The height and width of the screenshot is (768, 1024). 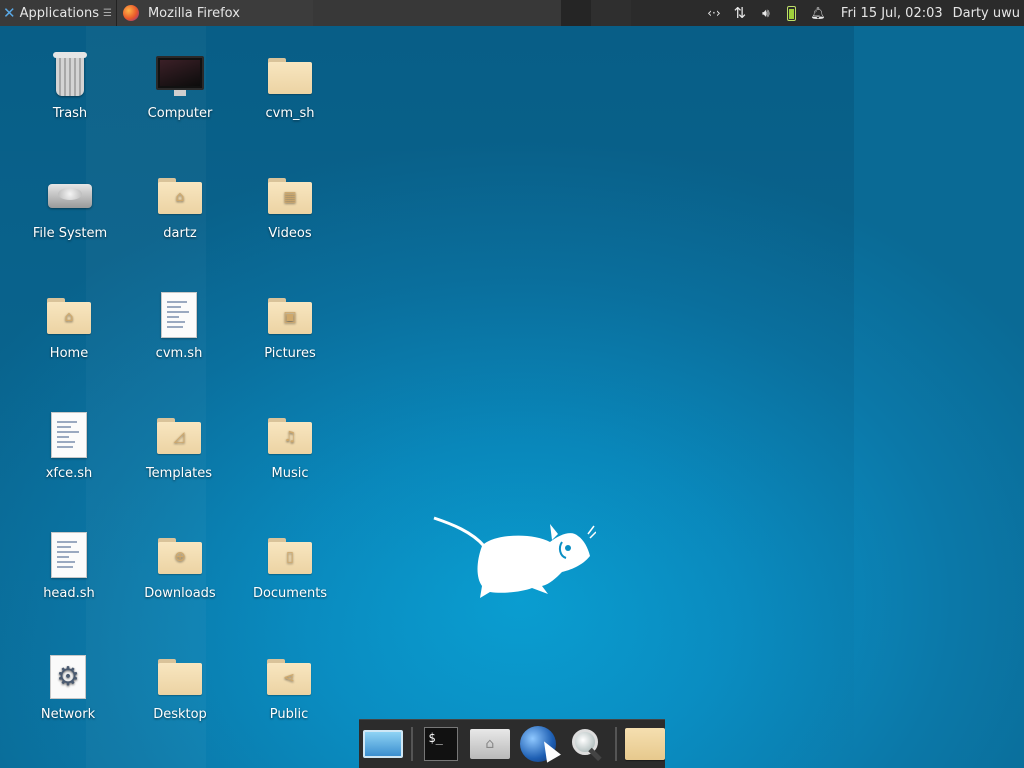 I want to click on desktop-icon-desktop: Desktop, so click(x=180, y=687).